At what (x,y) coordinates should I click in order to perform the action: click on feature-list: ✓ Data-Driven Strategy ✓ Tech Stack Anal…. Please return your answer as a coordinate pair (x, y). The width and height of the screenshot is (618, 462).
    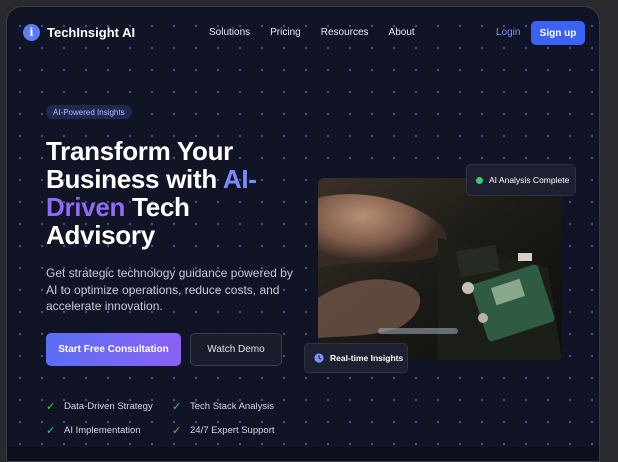
    Looking at the image, I should click on (176, 418).